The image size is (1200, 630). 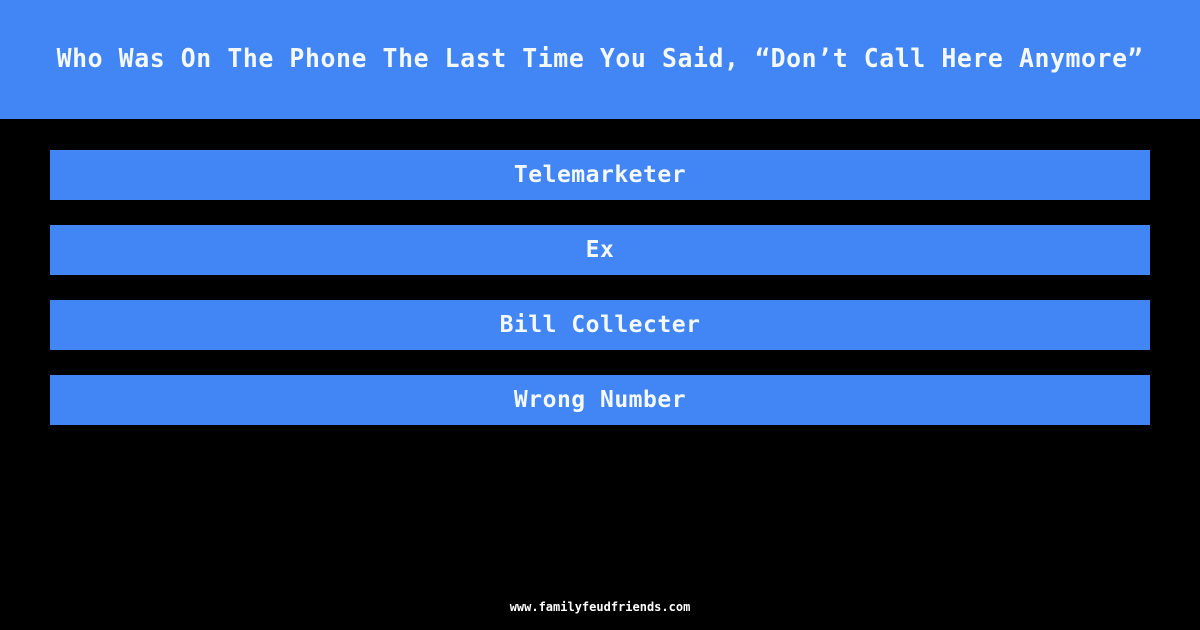 I want to click on answer-row-4: Wrong Number, so click(x=600, y=400).